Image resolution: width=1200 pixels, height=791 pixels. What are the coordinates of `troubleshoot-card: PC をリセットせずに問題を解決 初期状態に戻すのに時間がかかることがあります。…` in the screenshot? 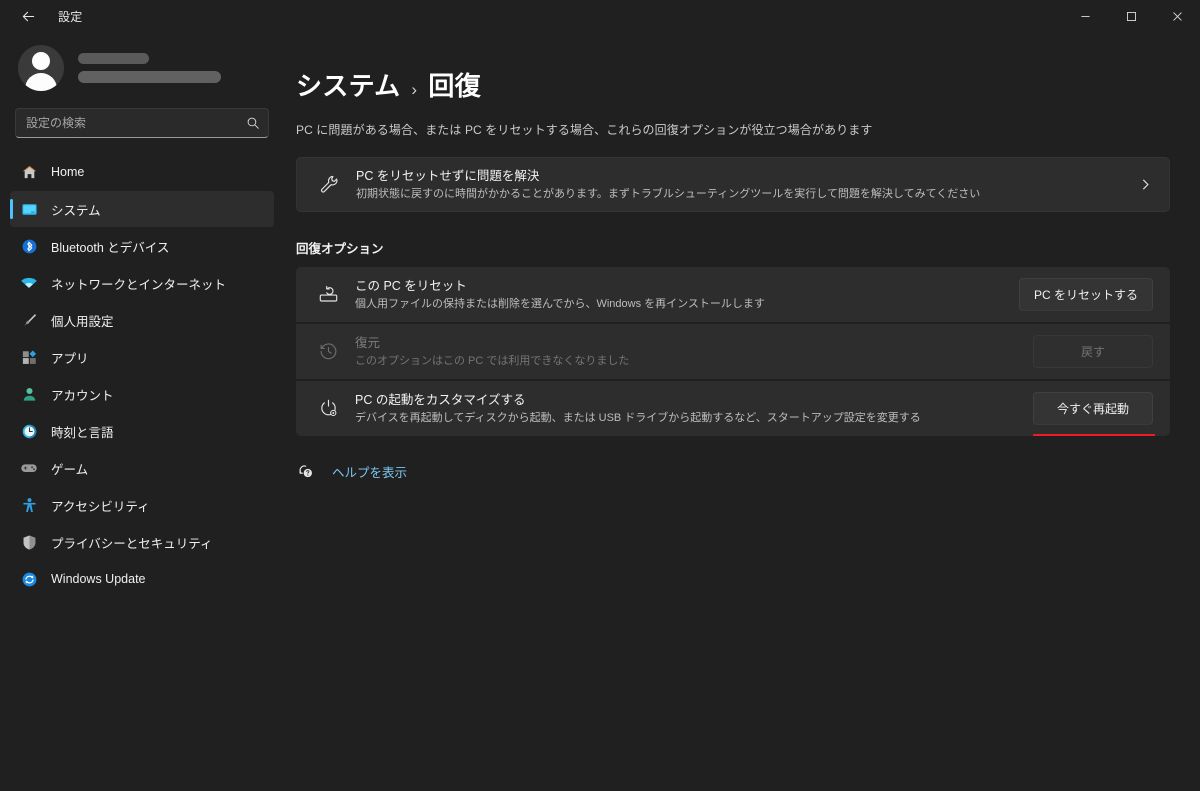 It's located at (733, 184).